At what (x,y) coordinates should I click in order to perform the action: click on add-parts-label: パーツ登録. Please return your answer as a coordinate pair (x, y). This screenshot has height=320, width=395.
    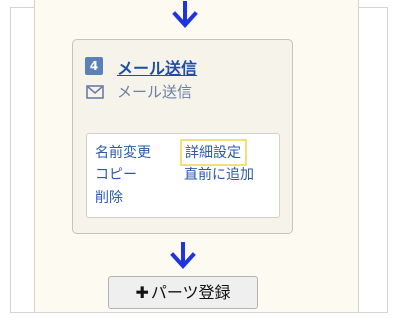
    Looking at the image, I should click on (190, 292).